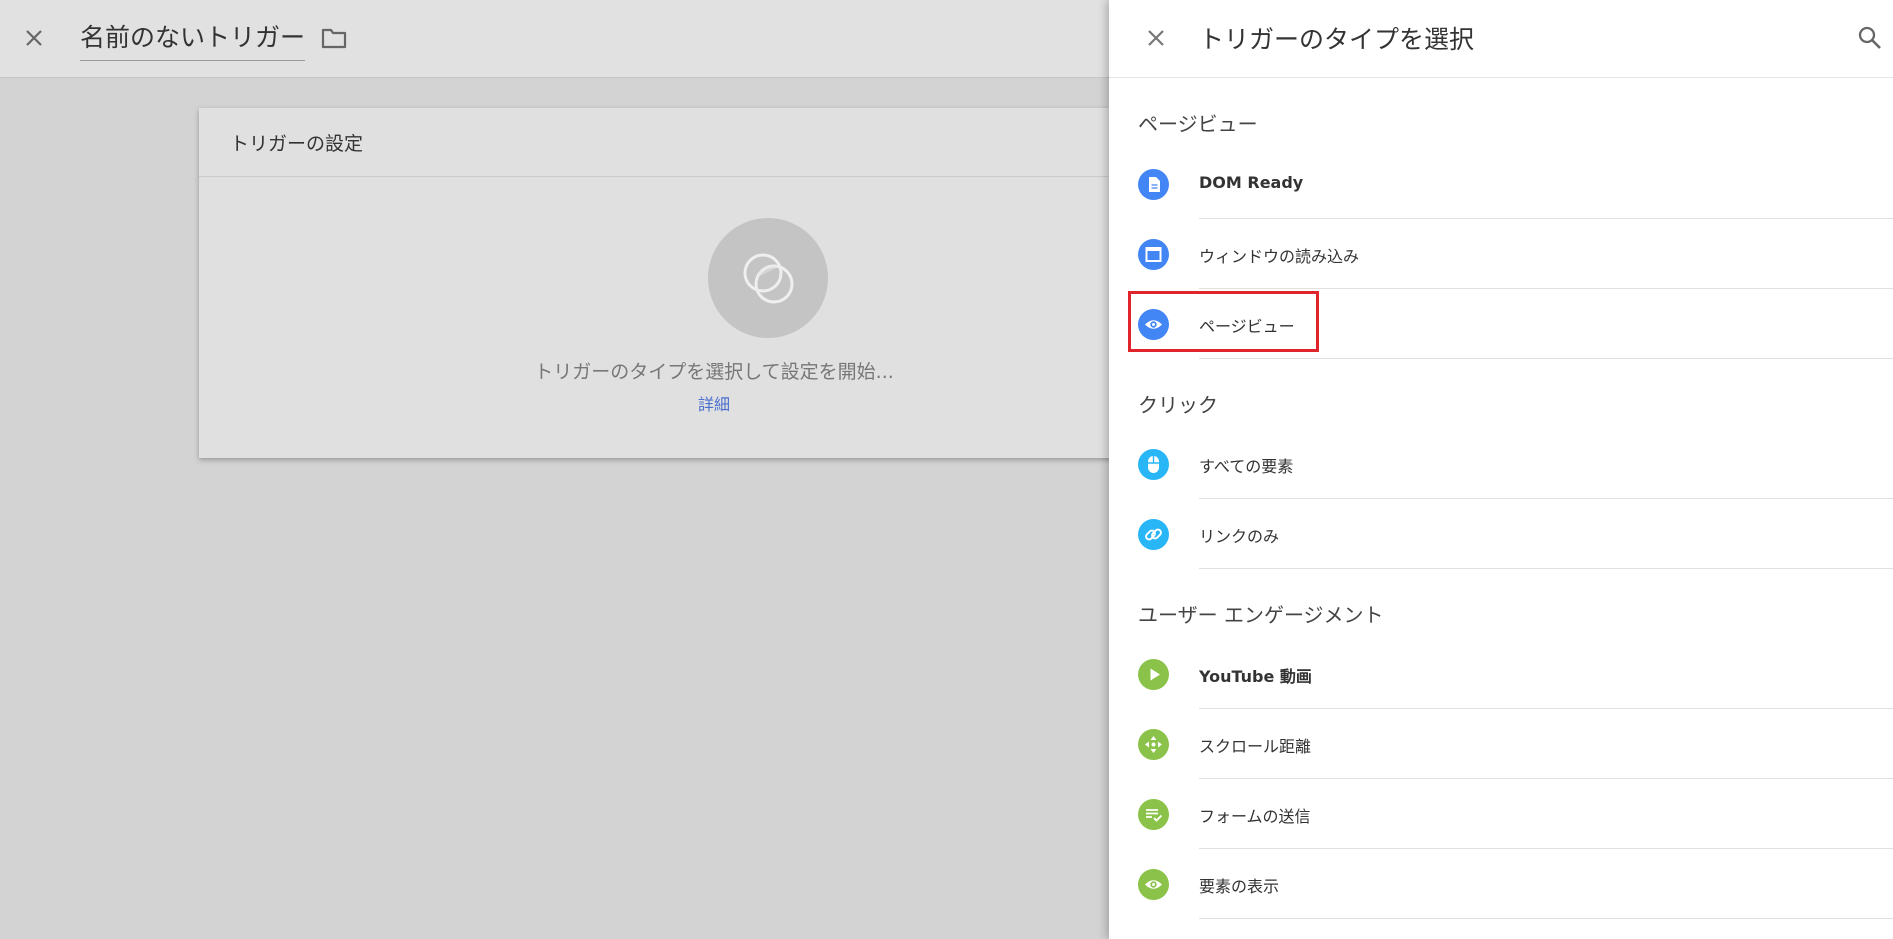 This screenshot has width=1893, height=939. I want to click on trigger-placeholder-icon, so click(768, 278).